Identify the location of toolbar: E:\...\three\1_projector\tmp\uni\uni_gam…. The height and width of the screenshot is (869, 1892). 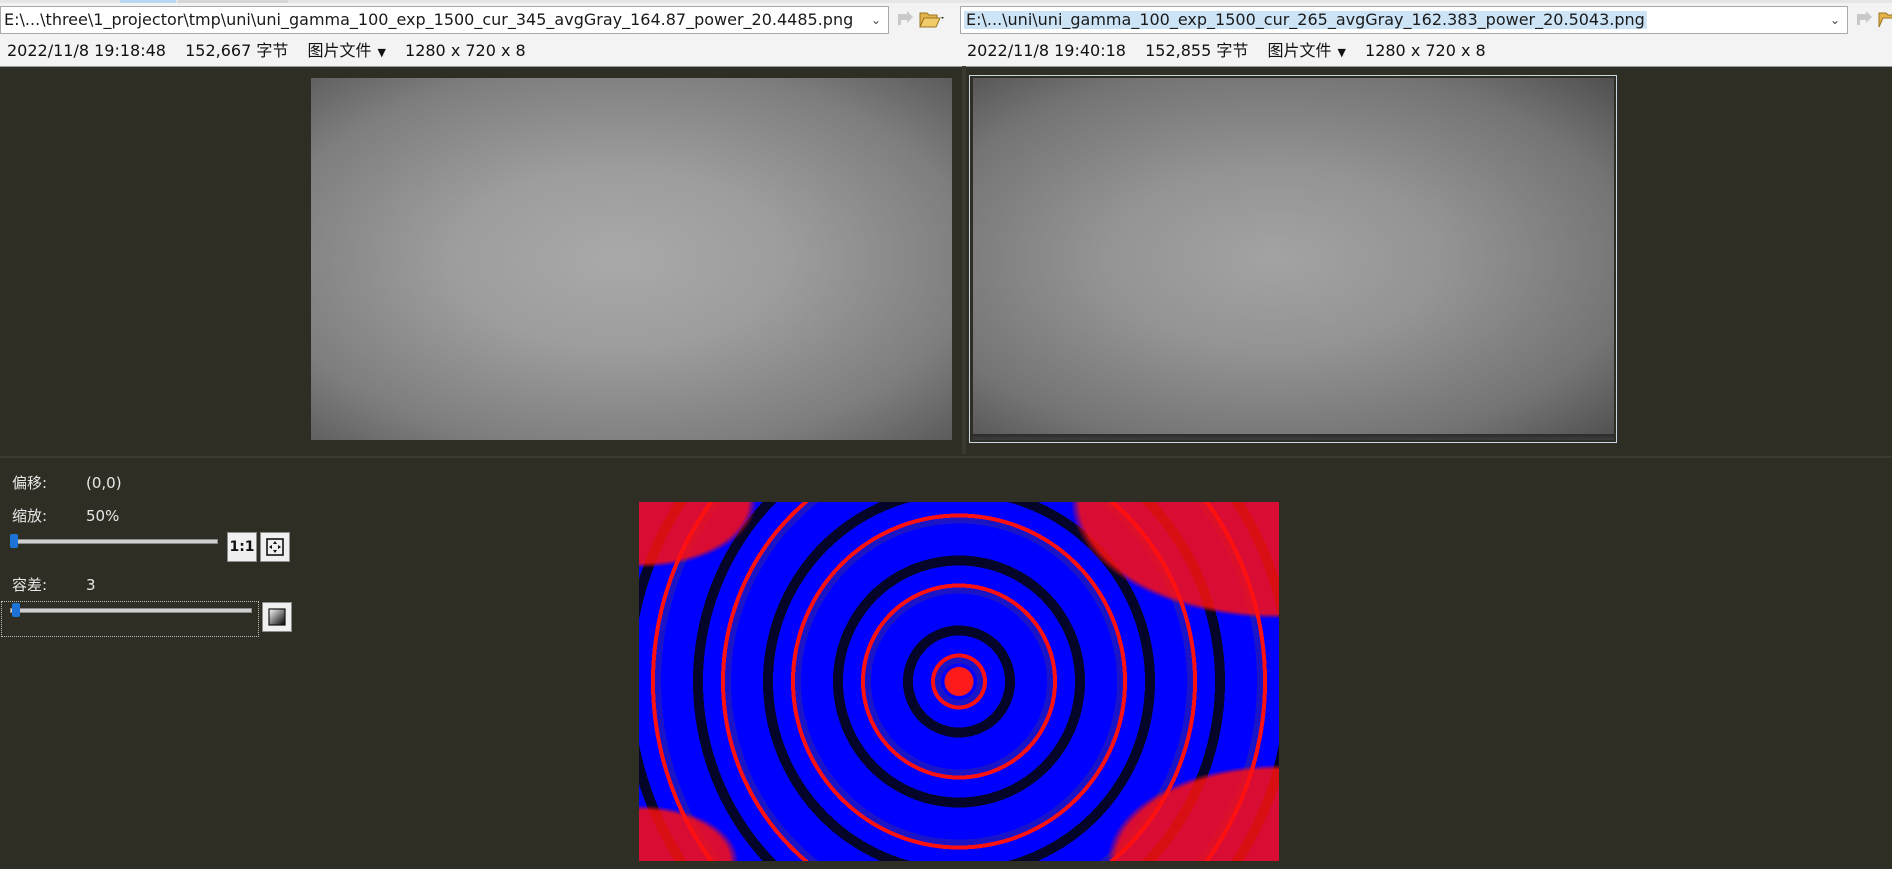
(946, 33).